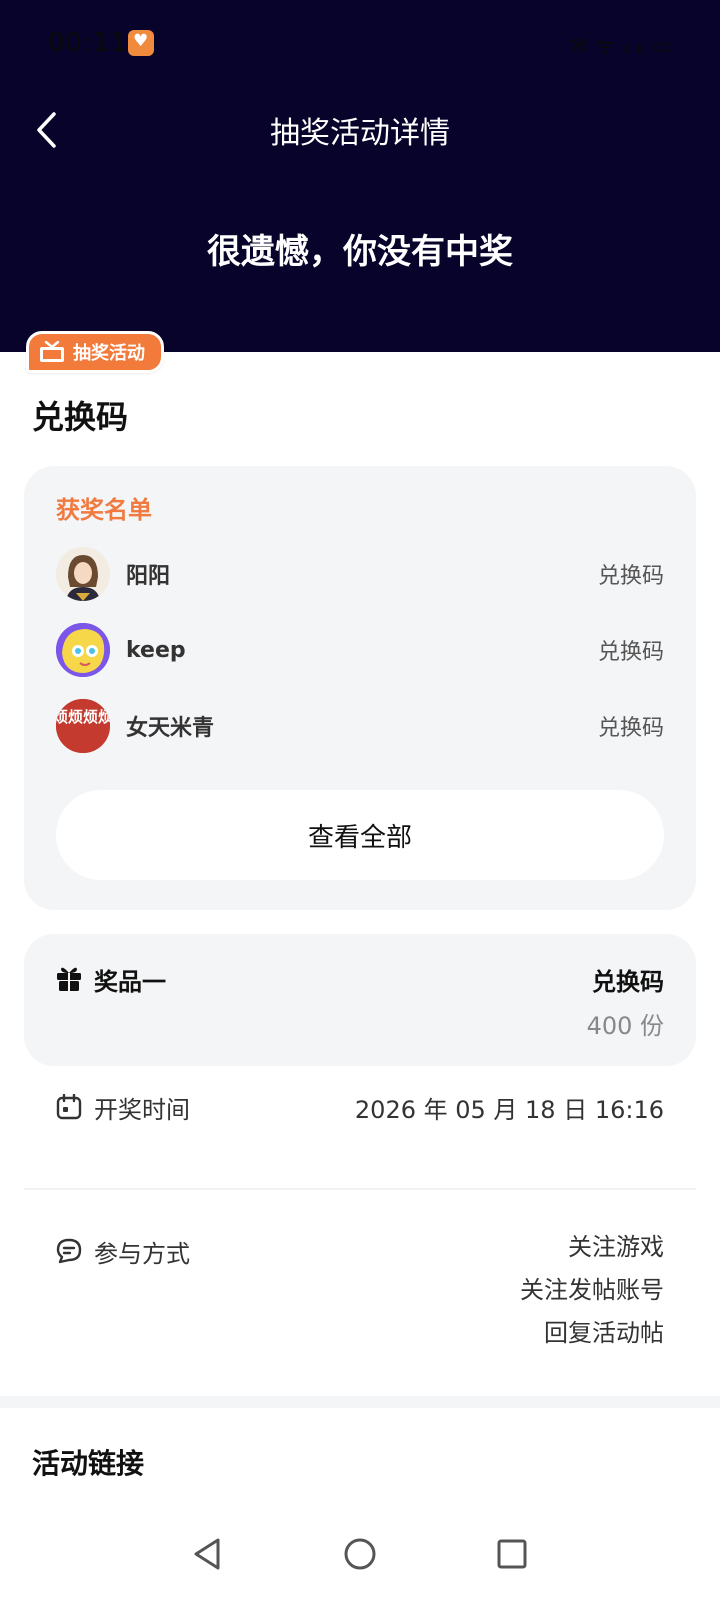 Image resolution: width=720 pixels, height=1598 pixels. I want to click on draw-time-label: 开奖时间, so click(142, 1110).